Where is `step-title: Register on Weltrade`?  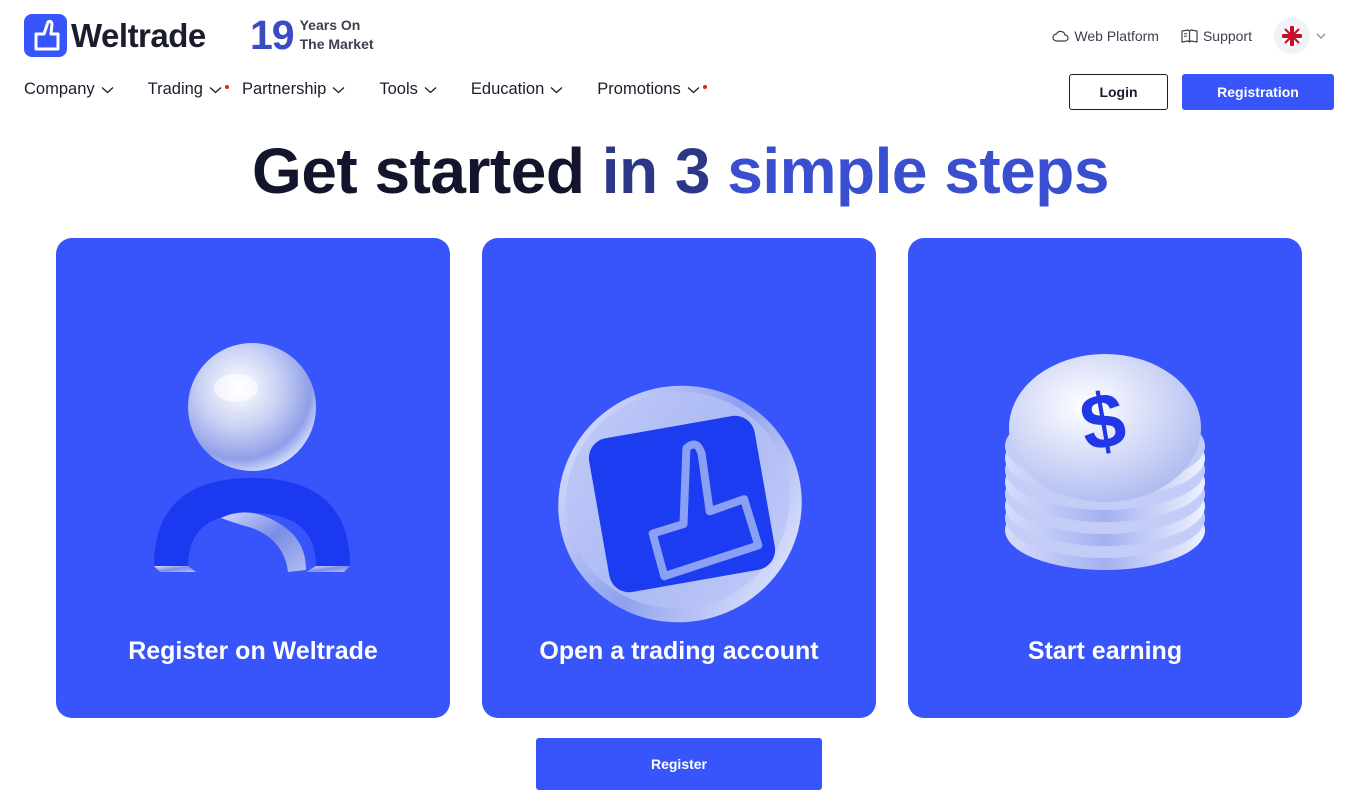 step-title: Register on Weltrade is located at coordinates (253, 651).